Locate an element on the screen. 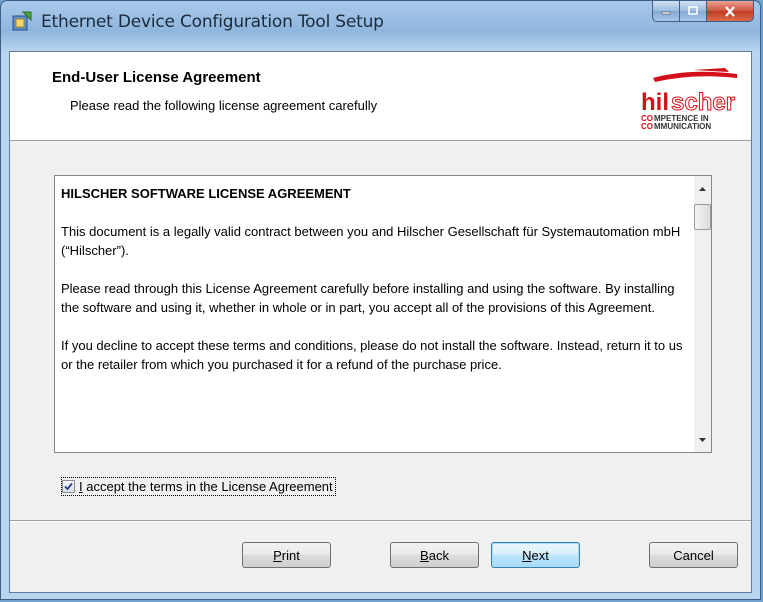 The image size is (763, 602). checkmark-icon is located at coordinates (68, 486).